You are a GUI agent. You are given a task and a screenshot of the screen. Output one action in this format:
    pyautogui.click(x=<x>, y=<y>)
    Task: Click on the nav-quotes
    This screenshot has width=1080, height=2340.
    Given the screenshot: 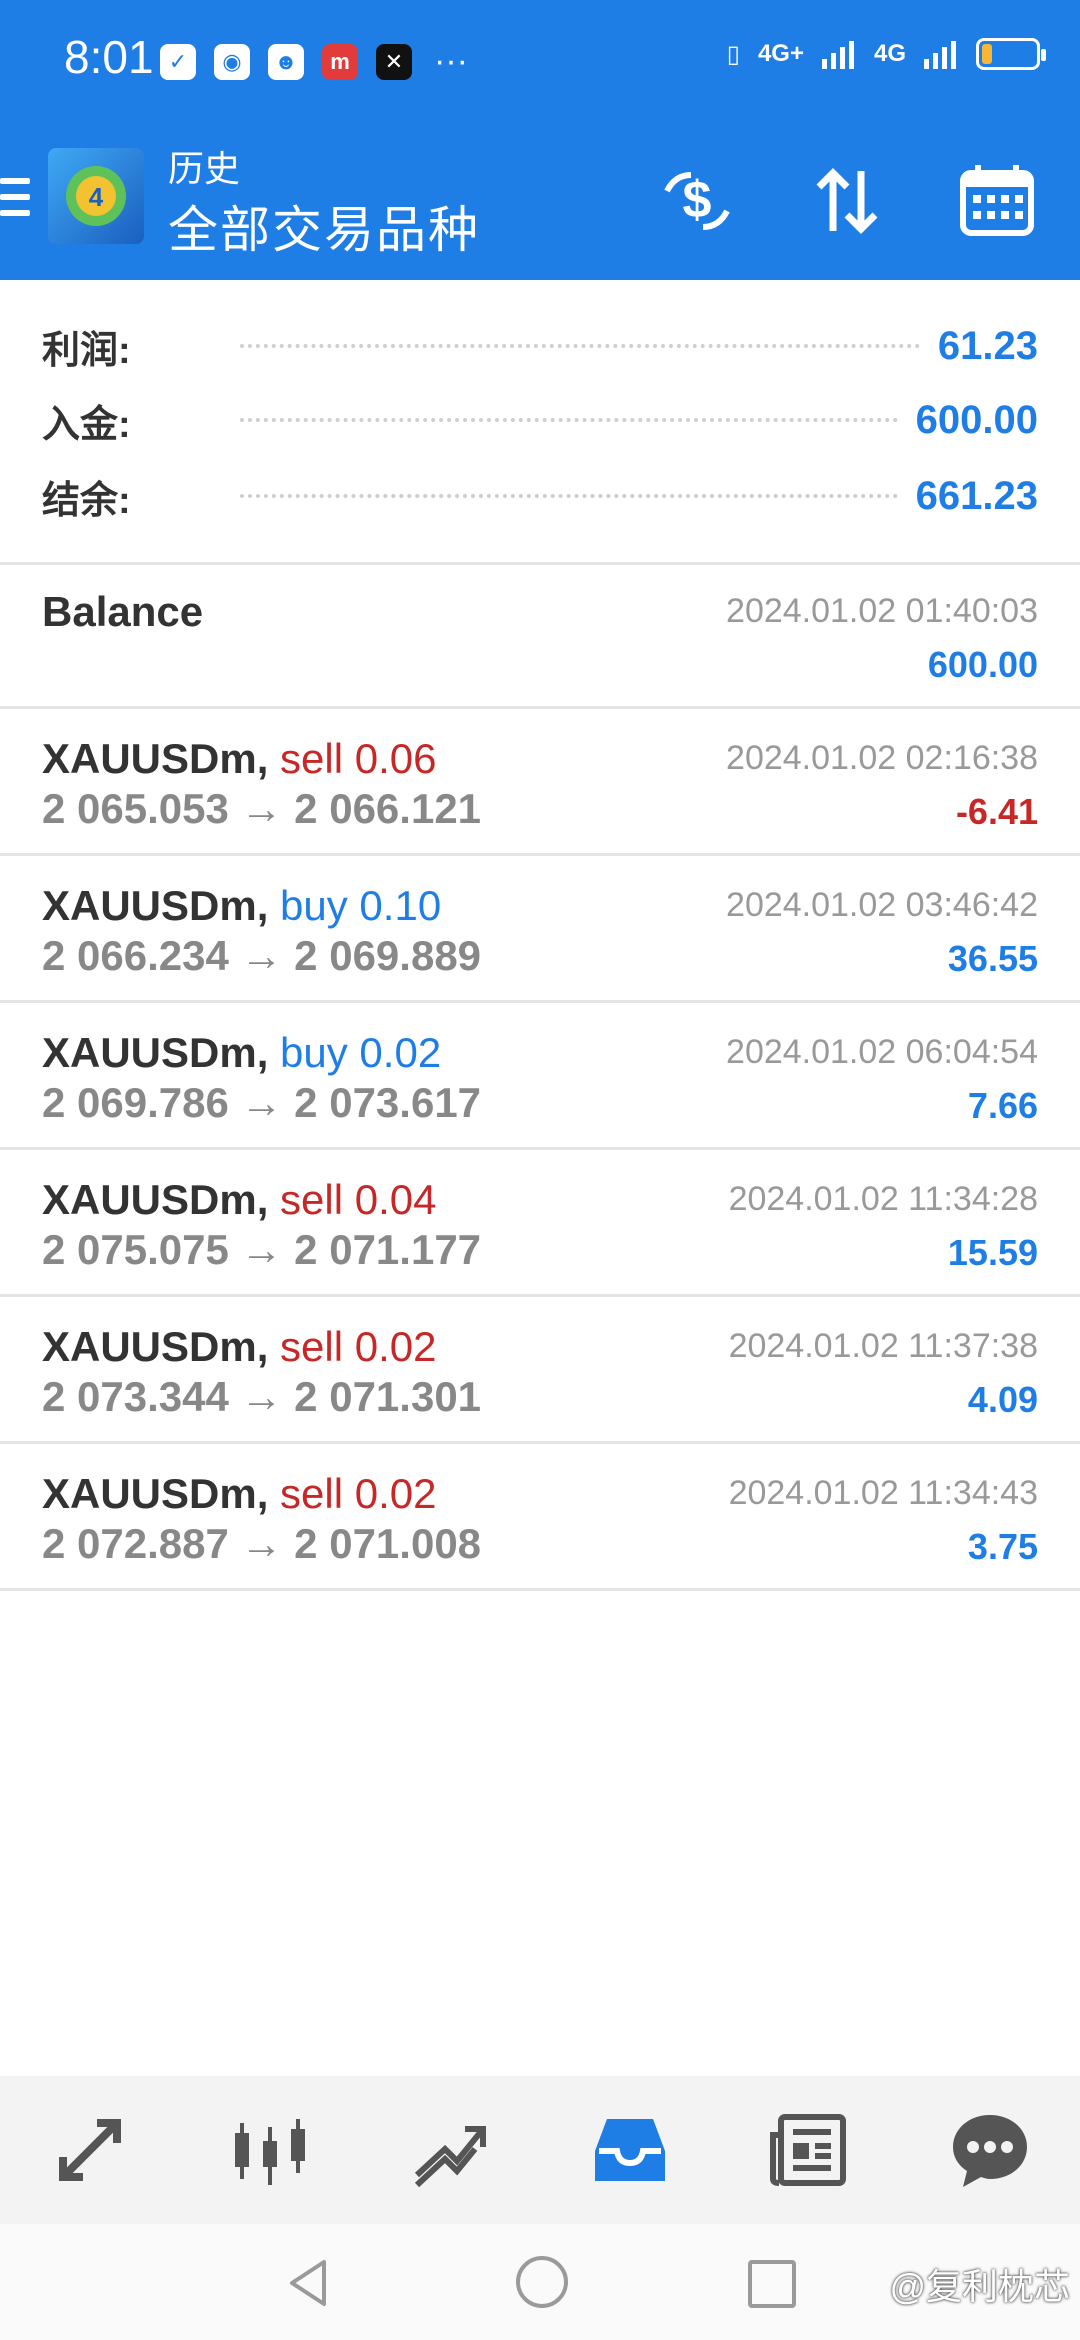 What is the action you would take?
    pyautogui.click(x=90, y=2150)
    